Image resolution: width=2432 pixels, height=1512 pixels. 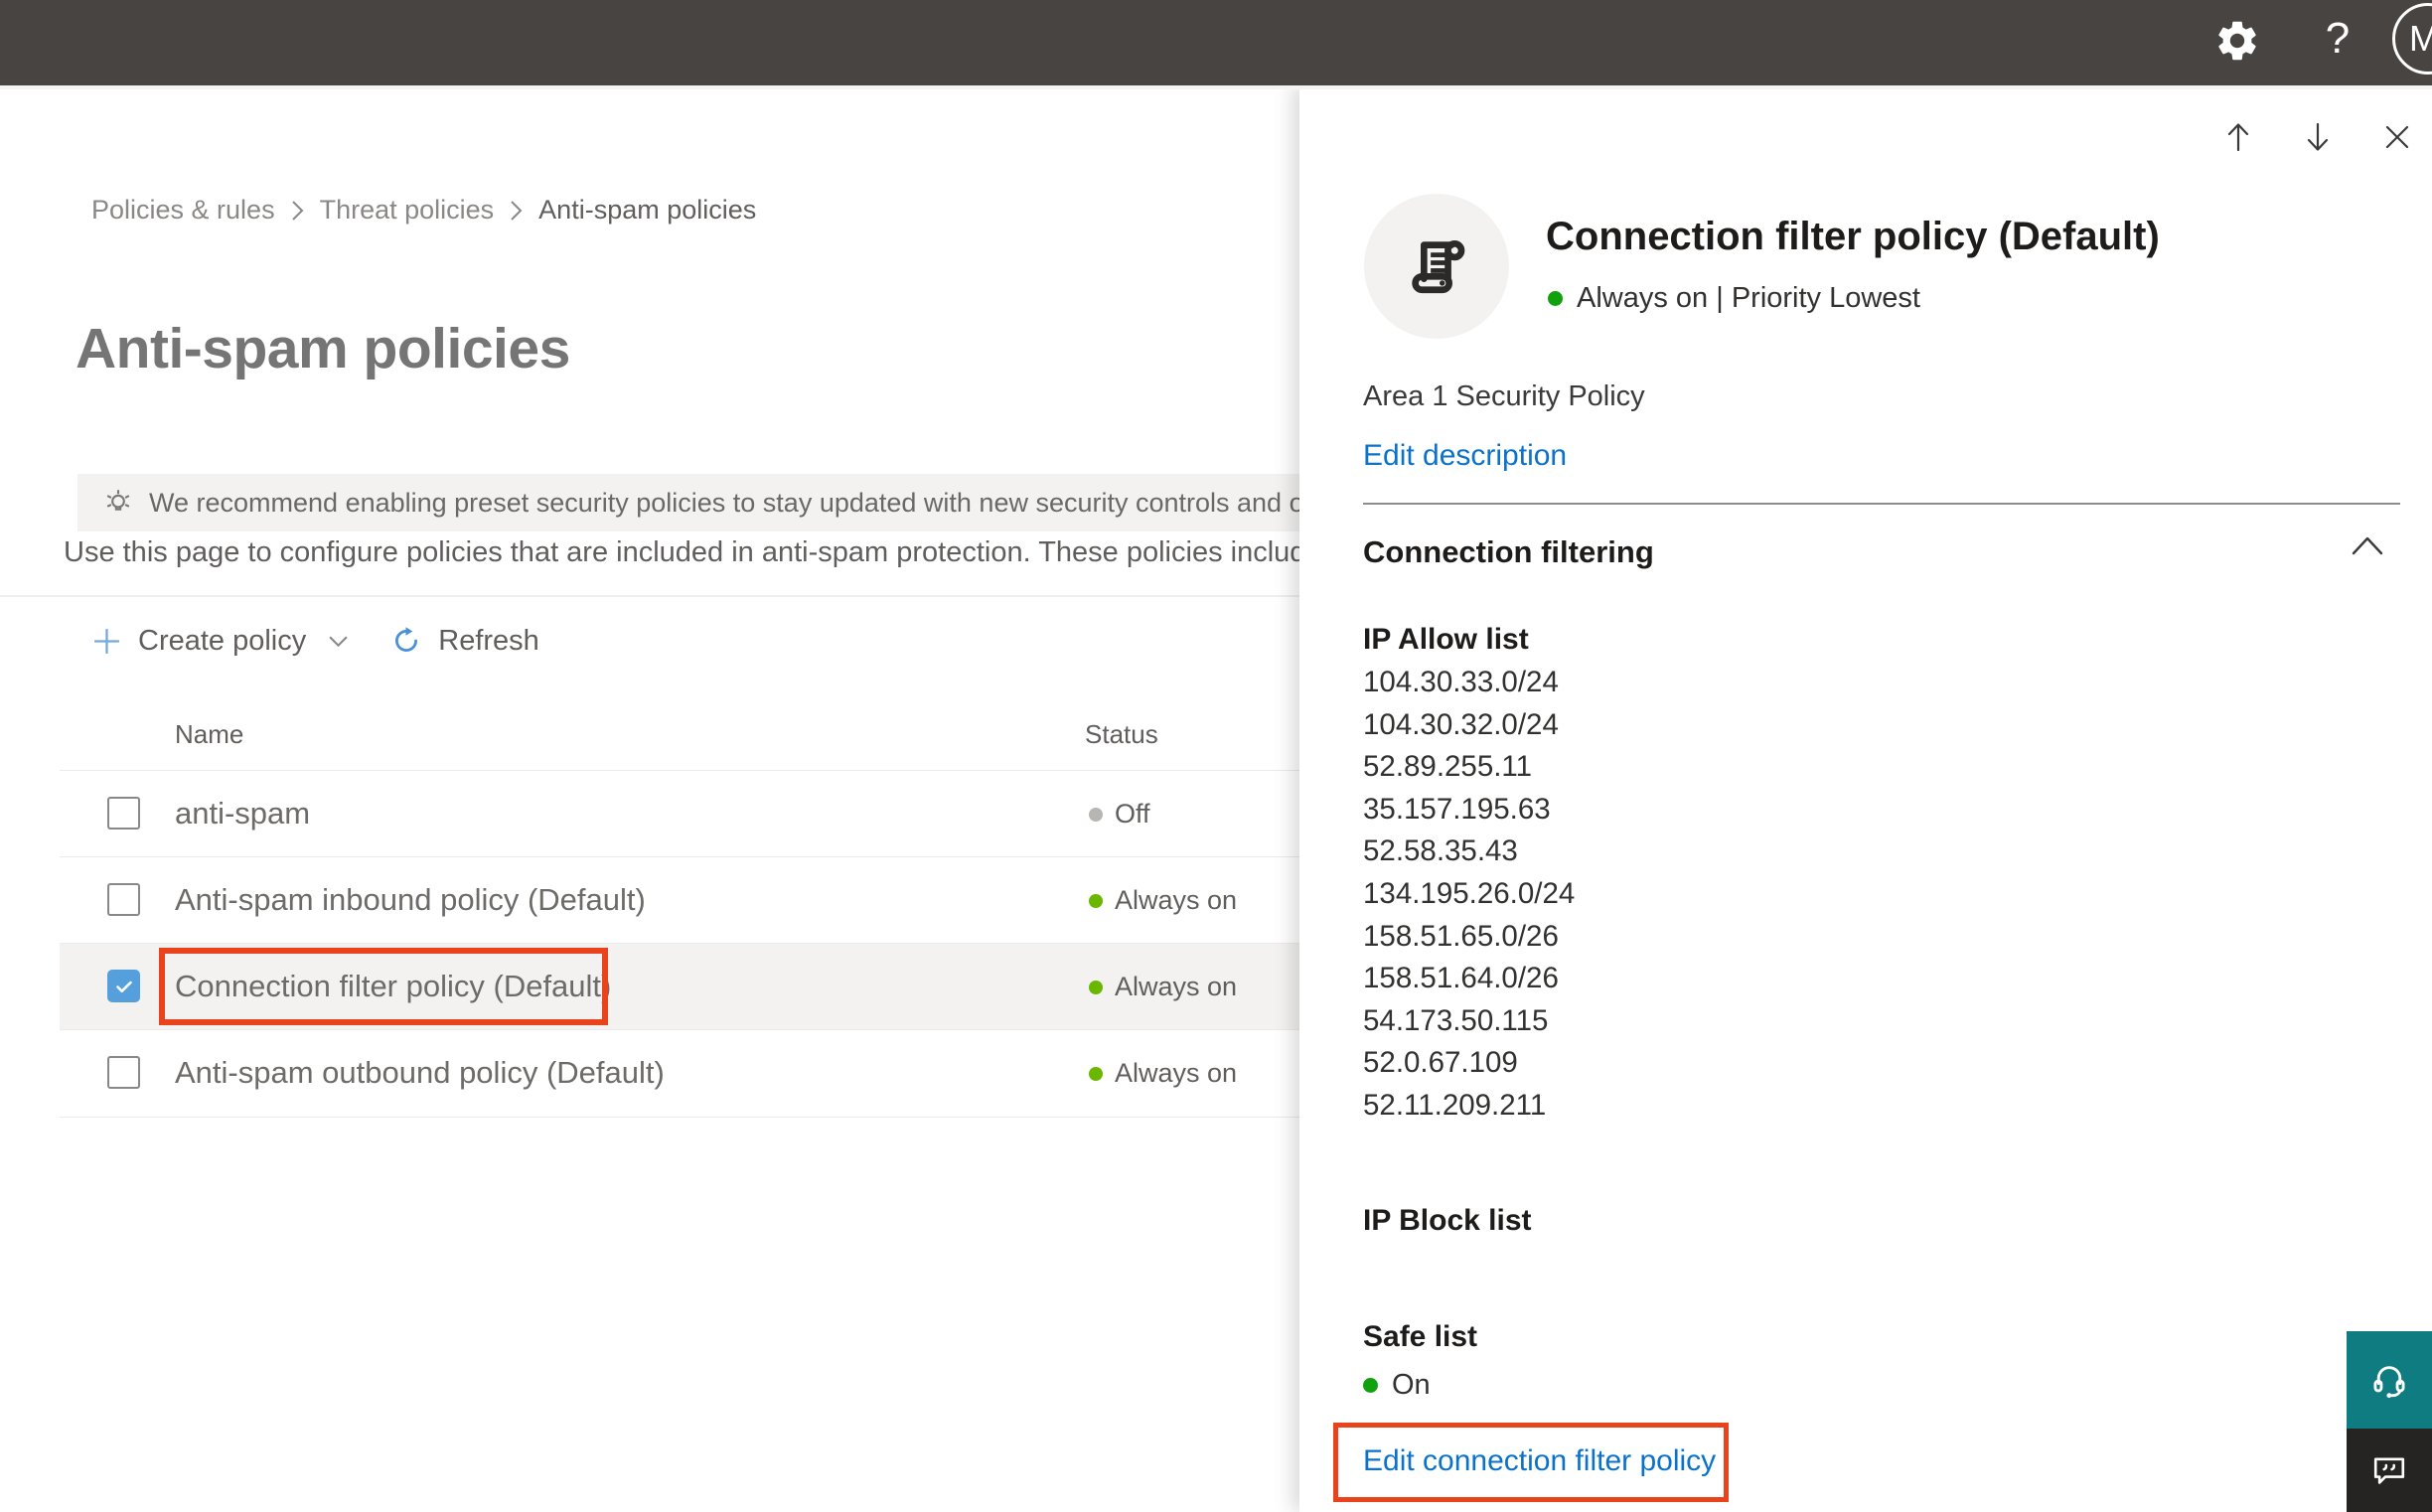 I want to click on ip-block-list-title: IP Block list, so click(x=1447, y=1220).